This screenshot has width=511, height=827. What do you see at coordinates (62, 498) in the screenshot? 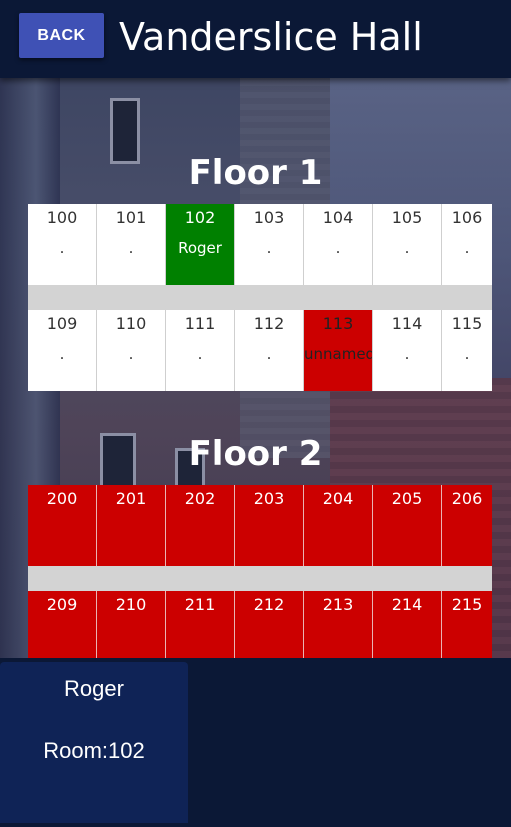
I see `room-number: 200` at bounding box center [62, 498].